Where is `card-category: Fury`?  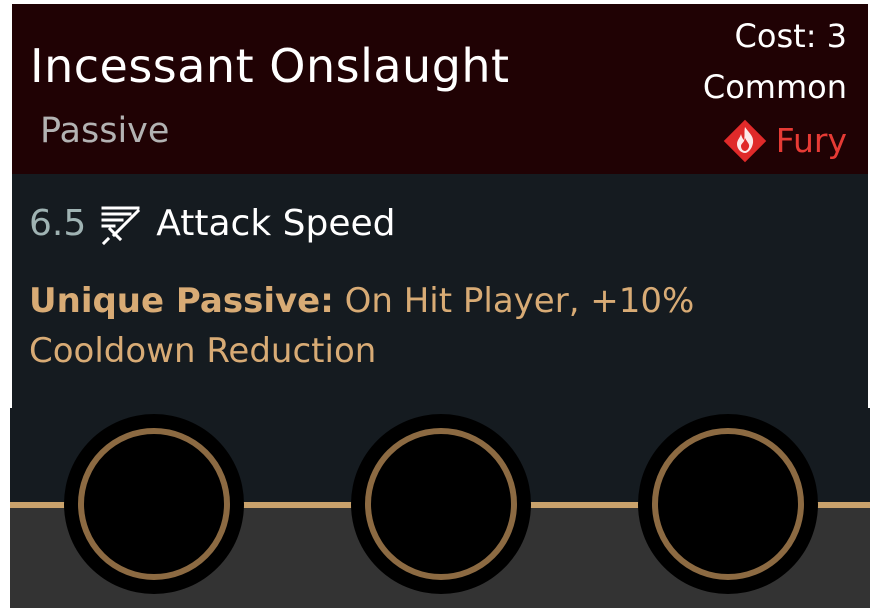
card-category: Fury is located at coordinates (784, 141).